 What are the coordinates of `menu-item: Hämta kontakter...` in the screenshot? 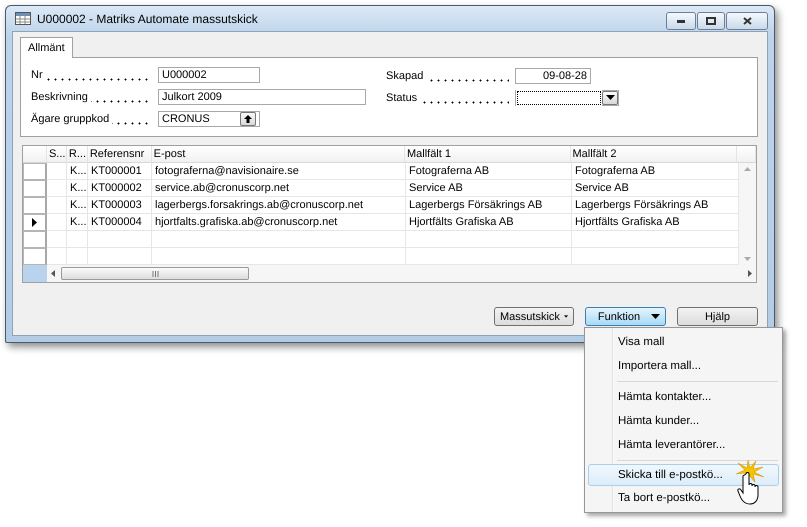 It's located at (683, 397).